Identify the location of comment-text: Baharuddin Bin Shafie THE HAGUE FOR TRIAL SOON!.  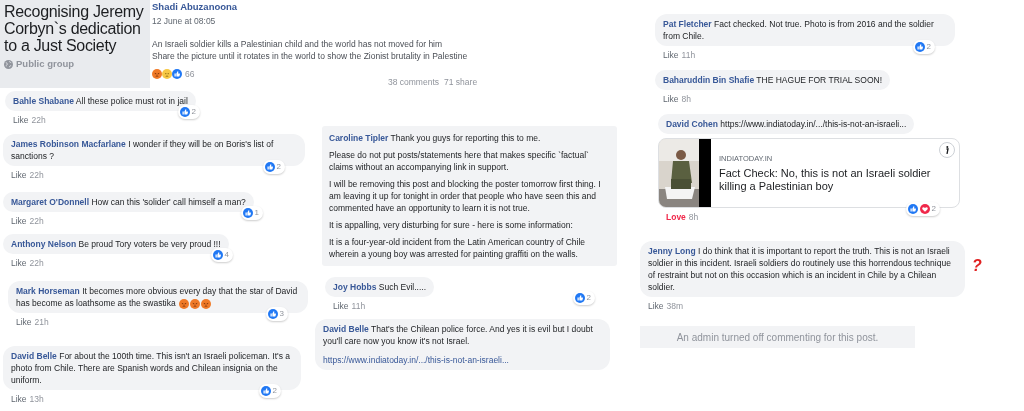
(772, 80).